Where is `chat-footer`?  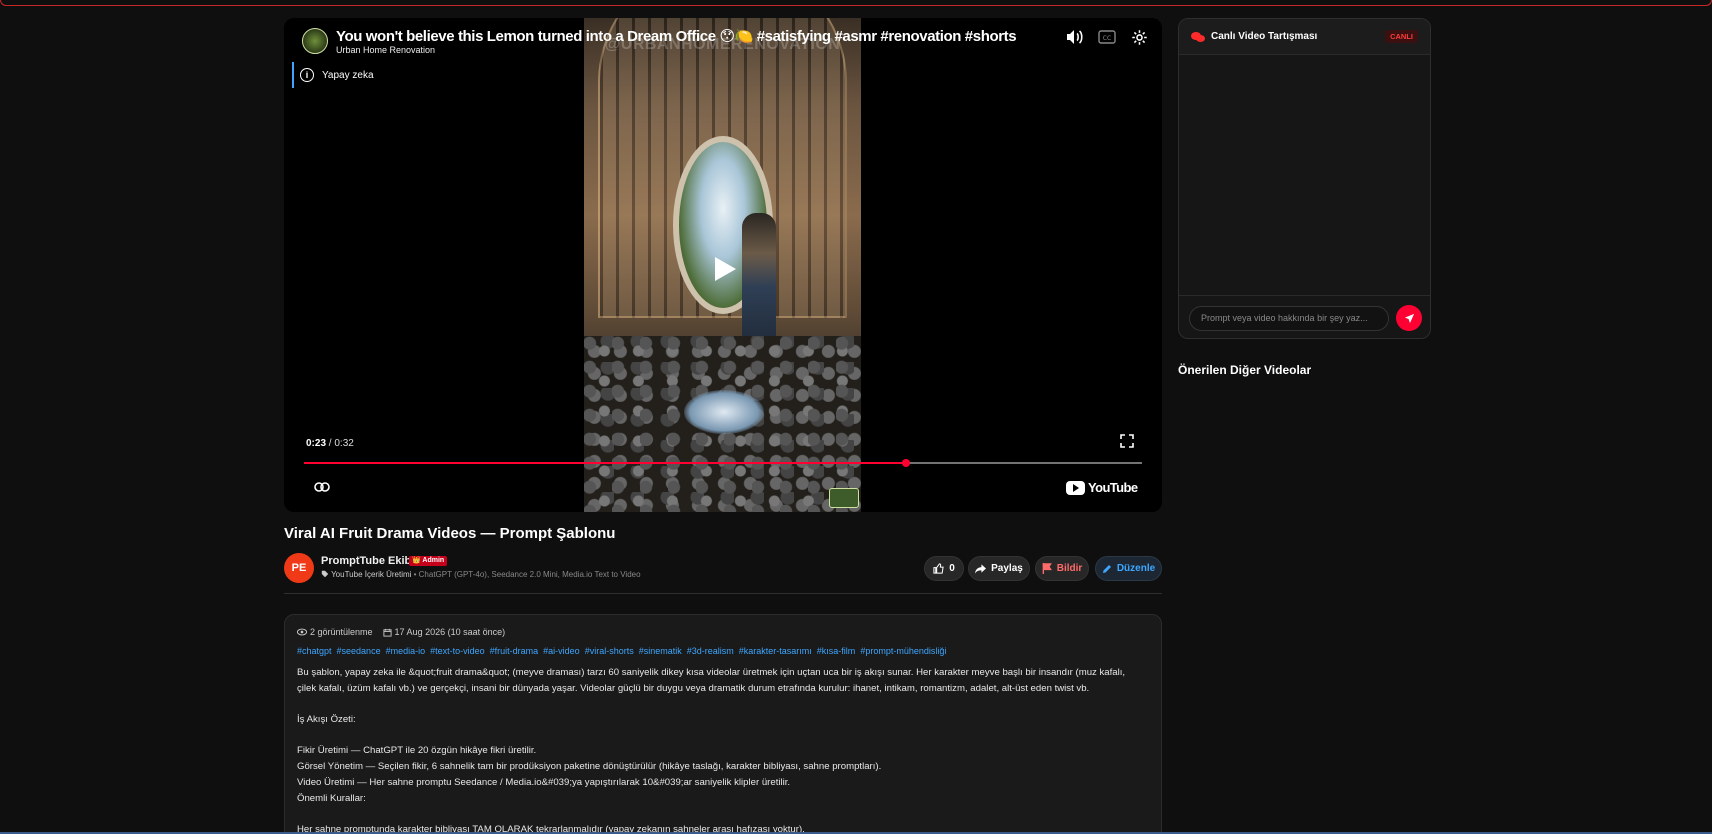
chat-footer is located at coordinates (1304, 316).